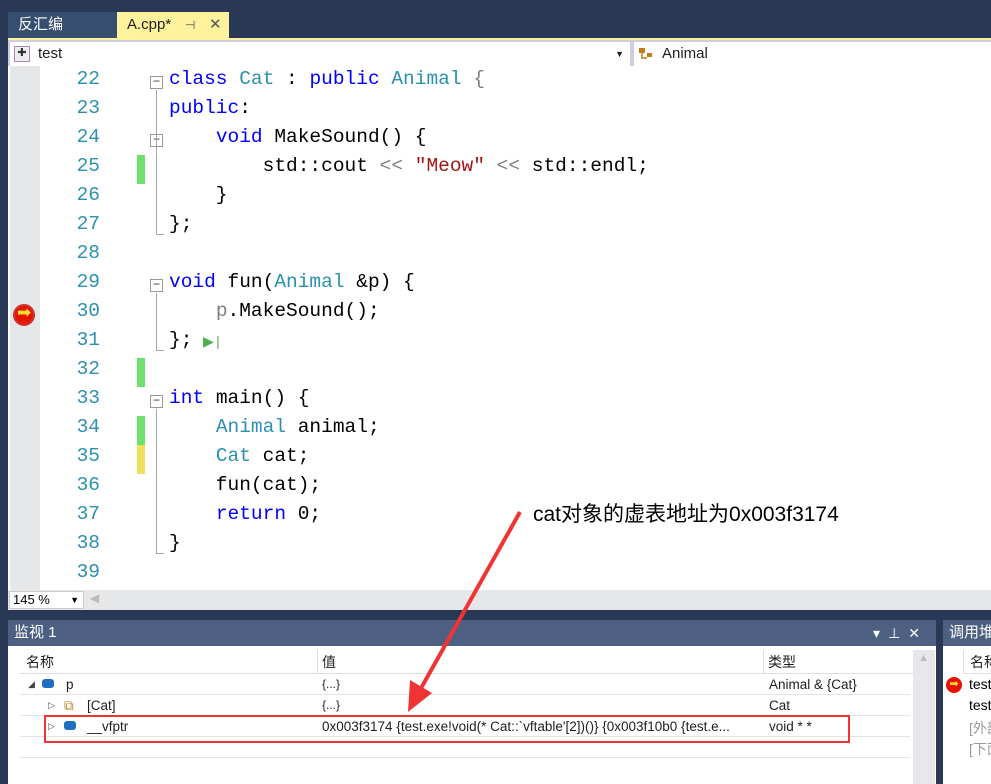 The image size is (991, 784). I want to click on annotation-arrow, so click(465, 611).